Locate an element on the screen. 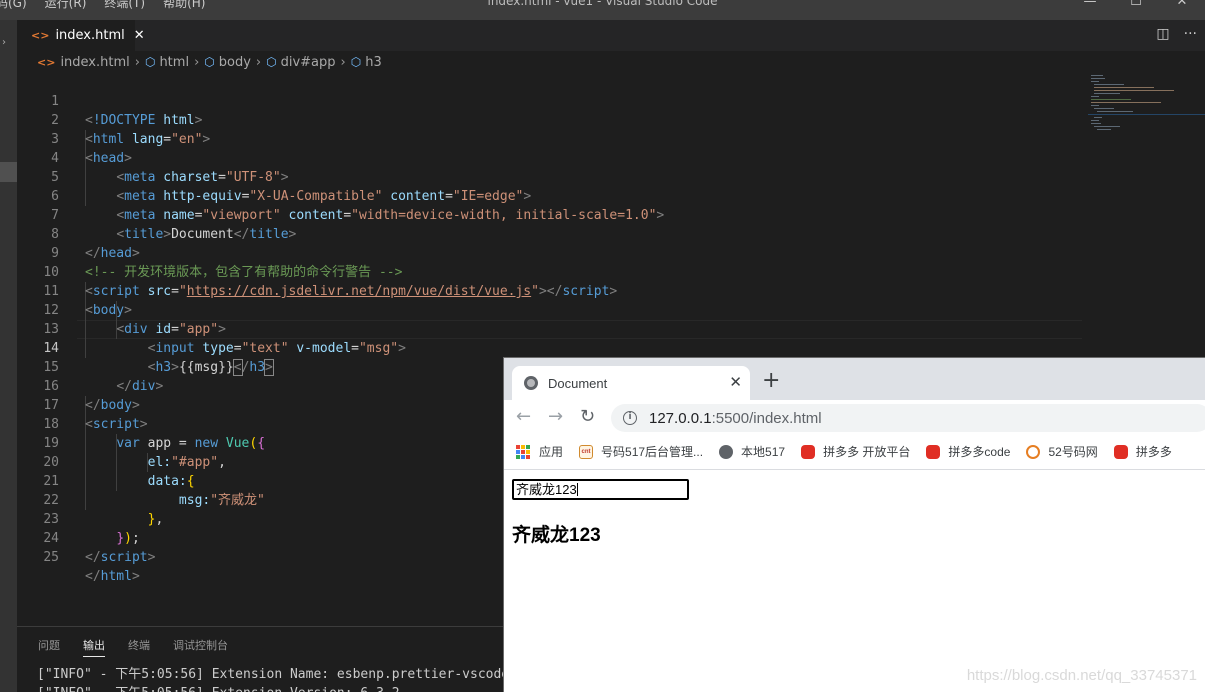 This screenshot has height=692, width=1205. breadcrumb-div: div#app is located at coordinates (308, 62).